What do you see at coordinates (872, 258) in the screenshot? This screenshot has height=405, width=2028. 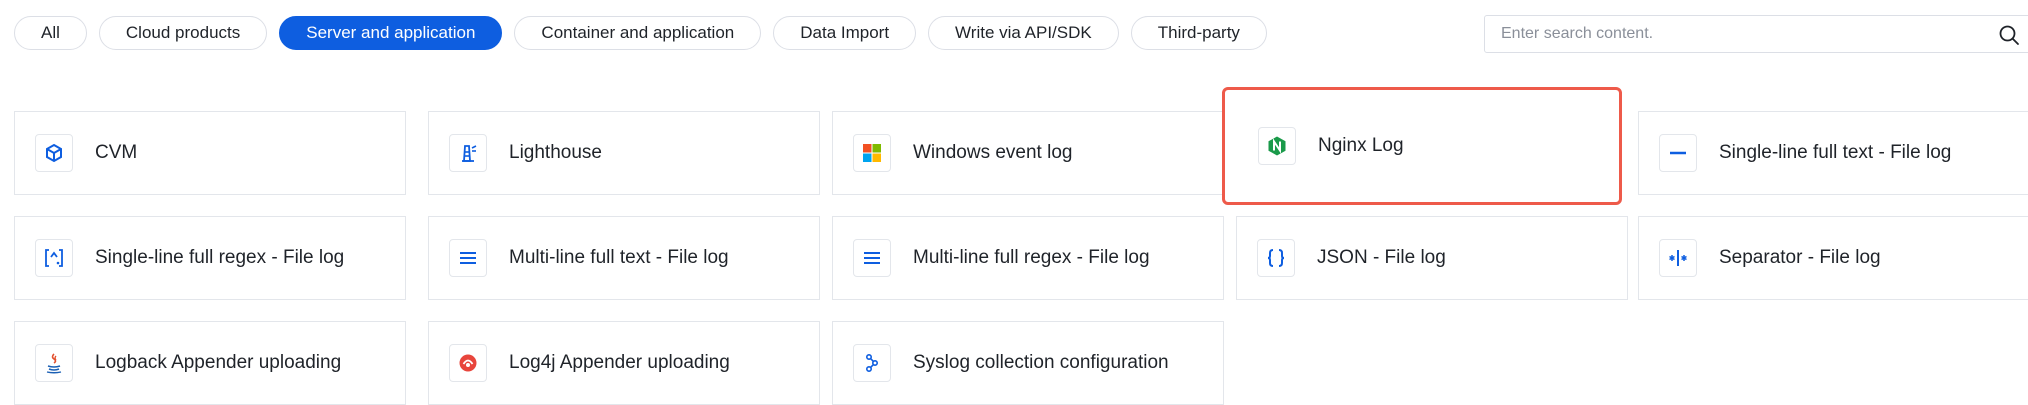 I see `multi-line-regex-icon` at bounding box center [872, 258].